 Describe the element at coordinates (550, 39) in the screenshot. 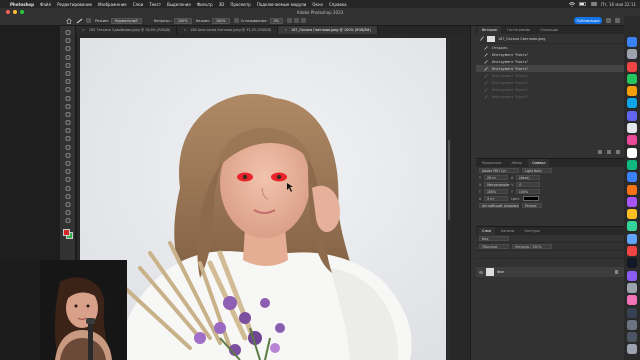

I see `history-snapshot: 187_Оксана Светлова.jpeg` at that location.